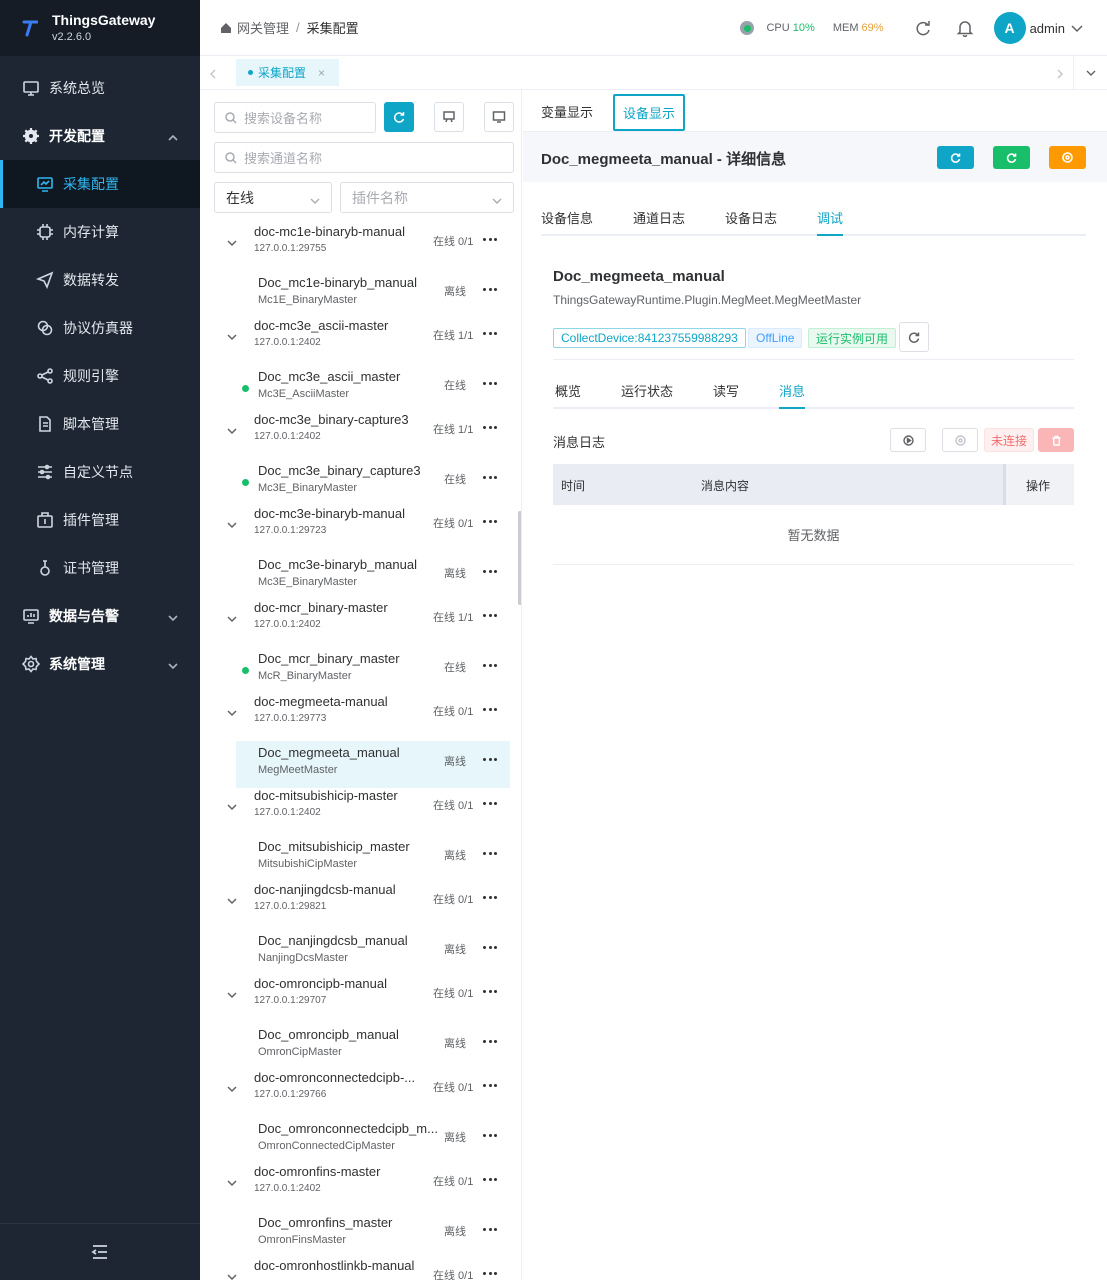  I want to click on tab-variable-view: 变量显示, so click(567, 111).